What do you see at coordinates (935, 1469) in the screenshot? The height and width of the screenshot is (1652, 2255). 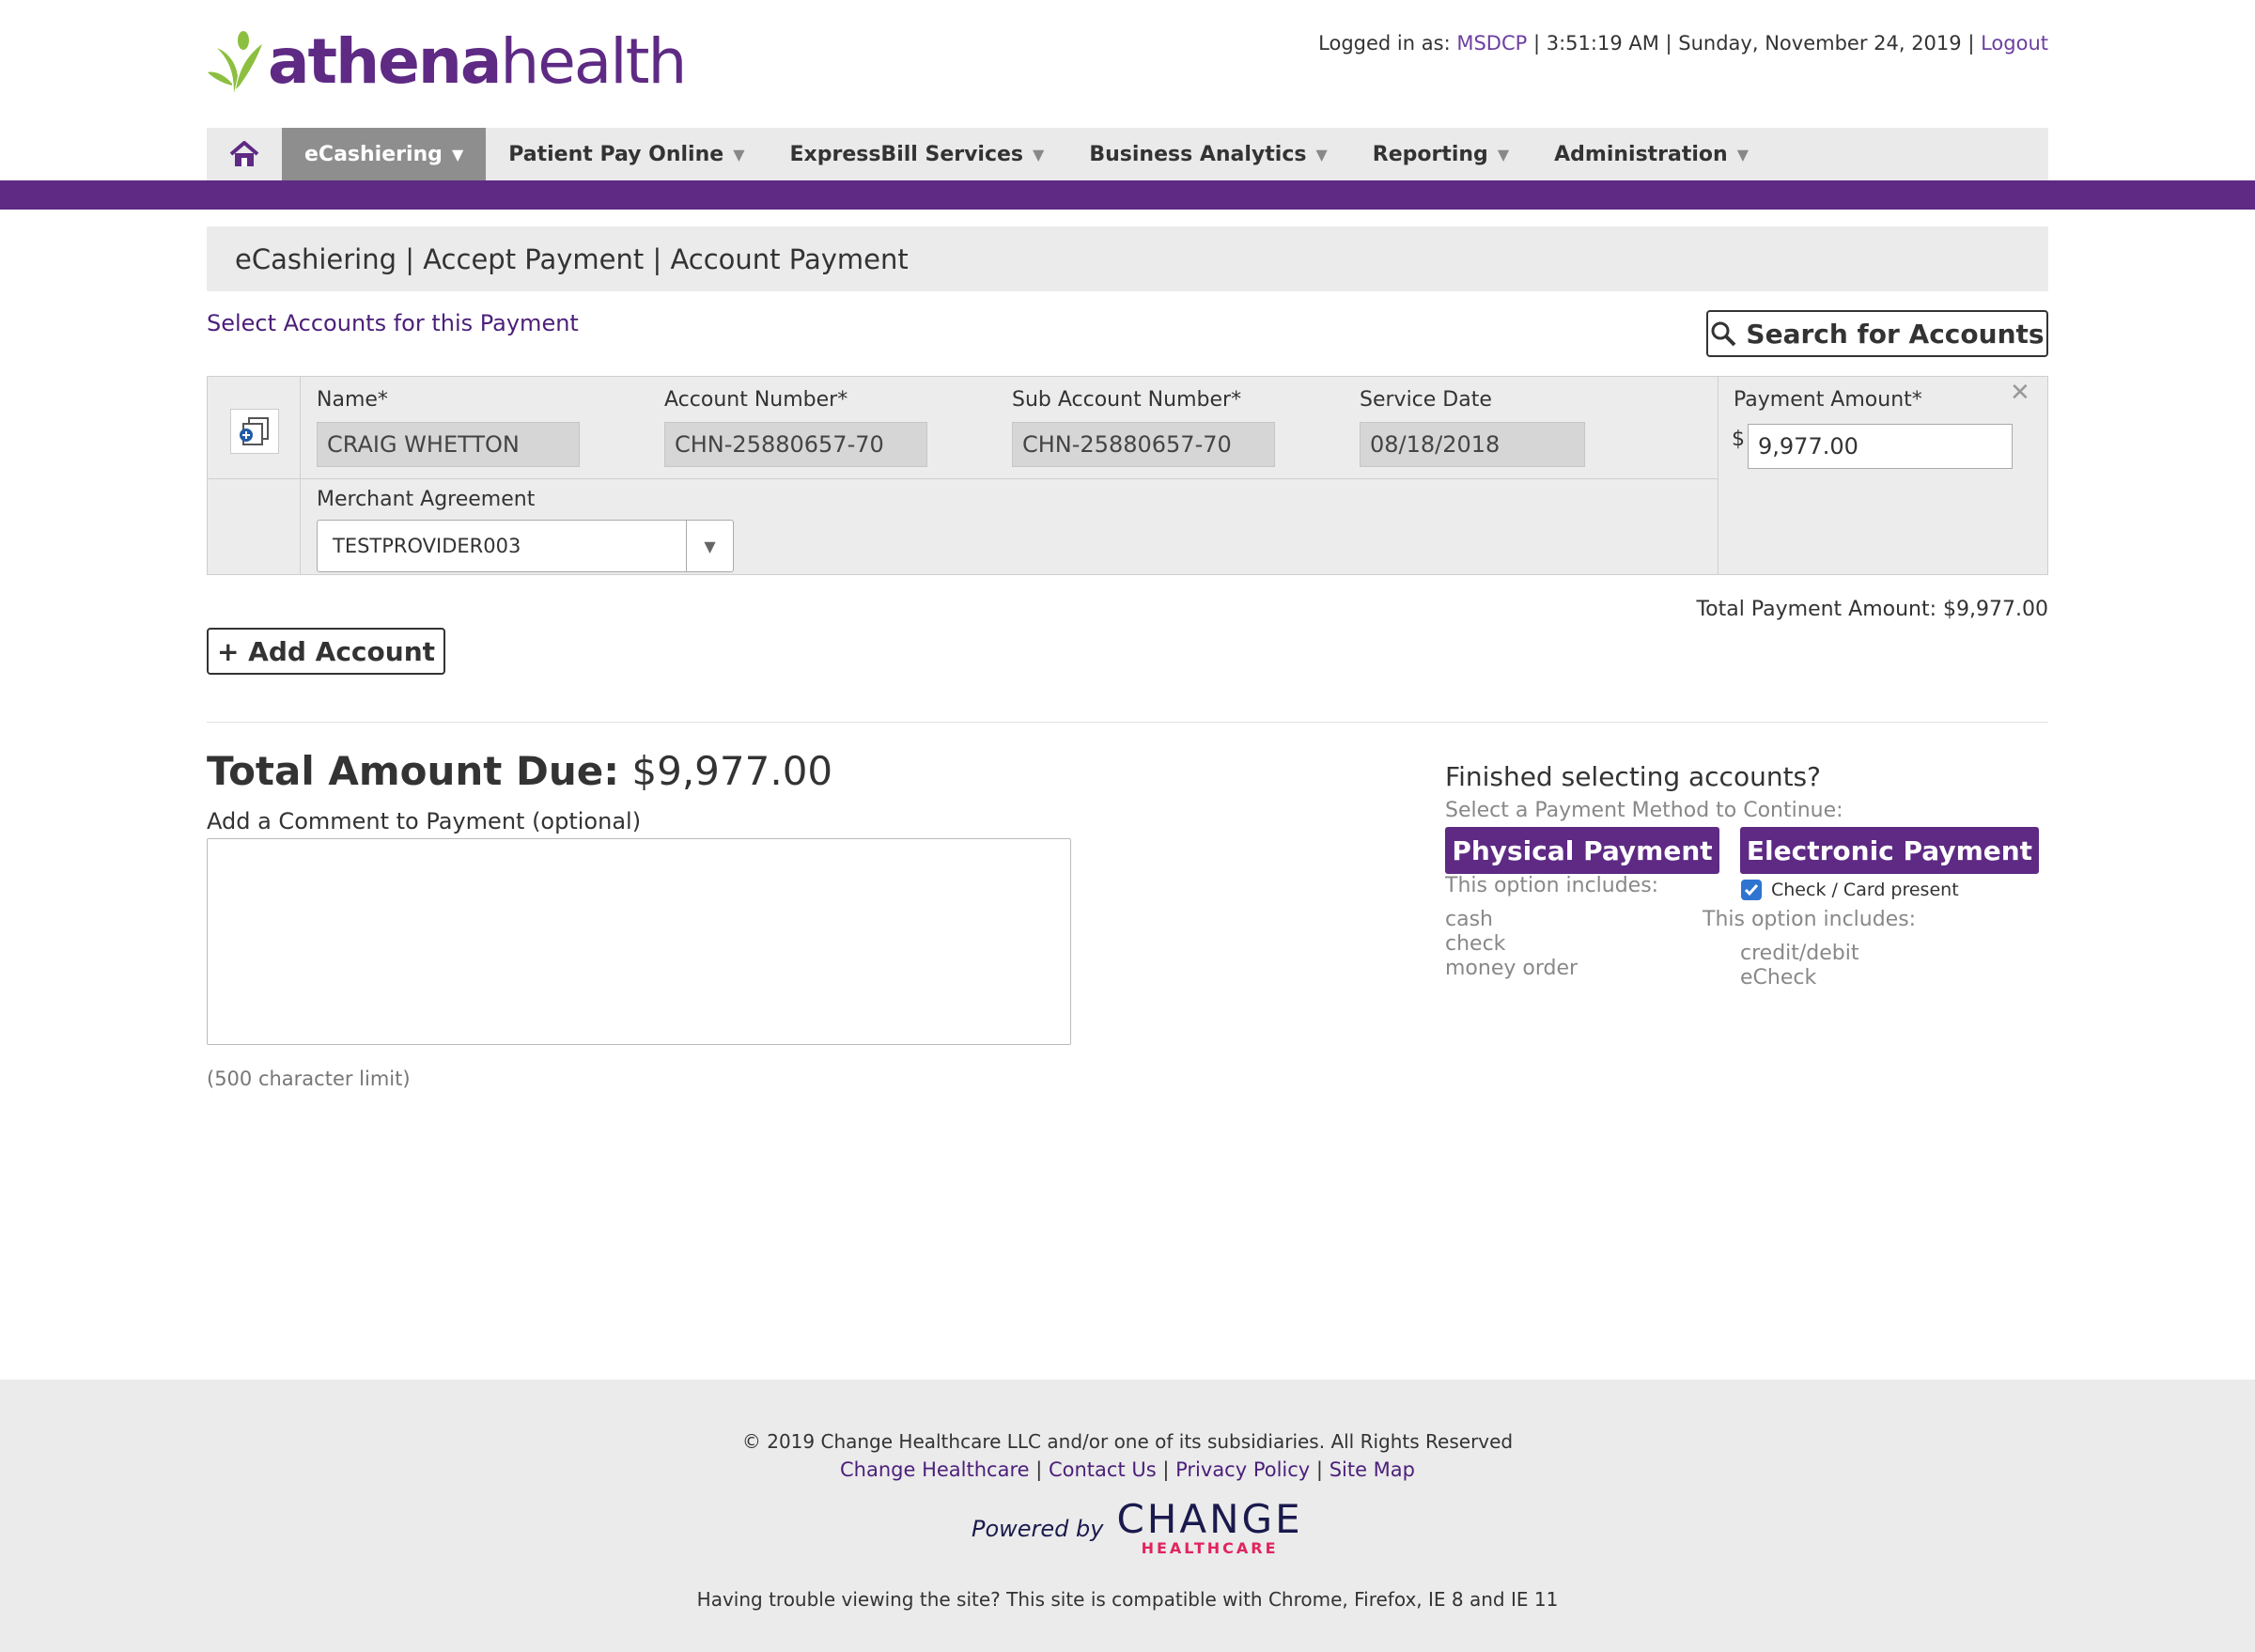 I see `footer-link-change-healthcare: Change Healthcare` at bounding box center [935, 1469].